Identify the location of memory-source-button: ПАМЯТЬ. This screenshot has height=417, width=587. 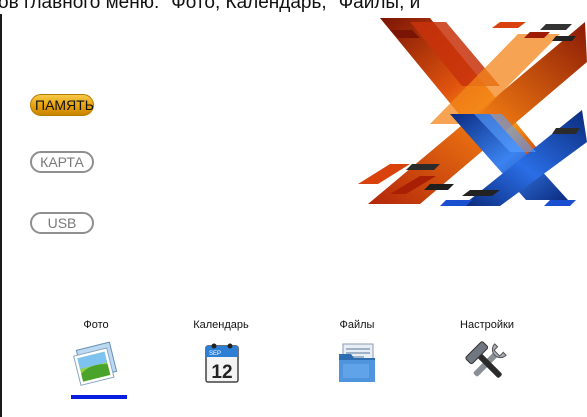
(62, 105).